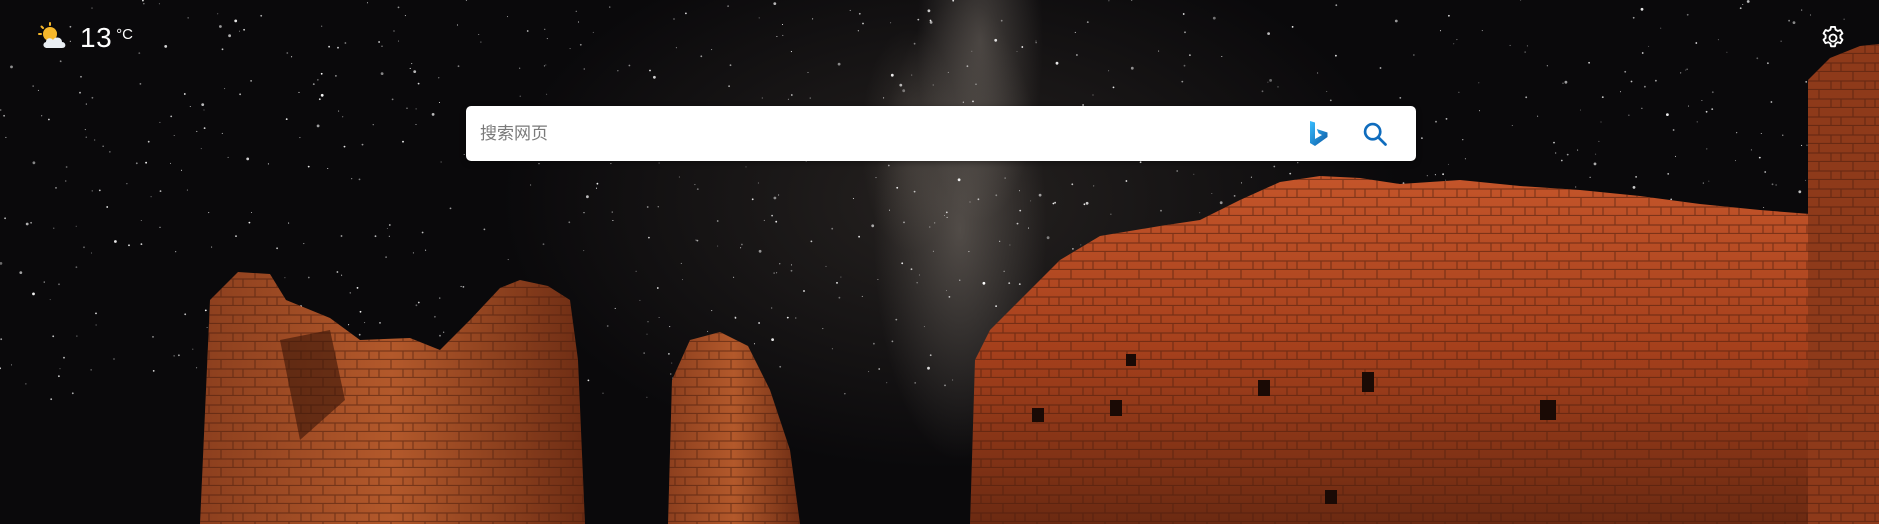  I want to click on gear-icon, so click(1833, 36).